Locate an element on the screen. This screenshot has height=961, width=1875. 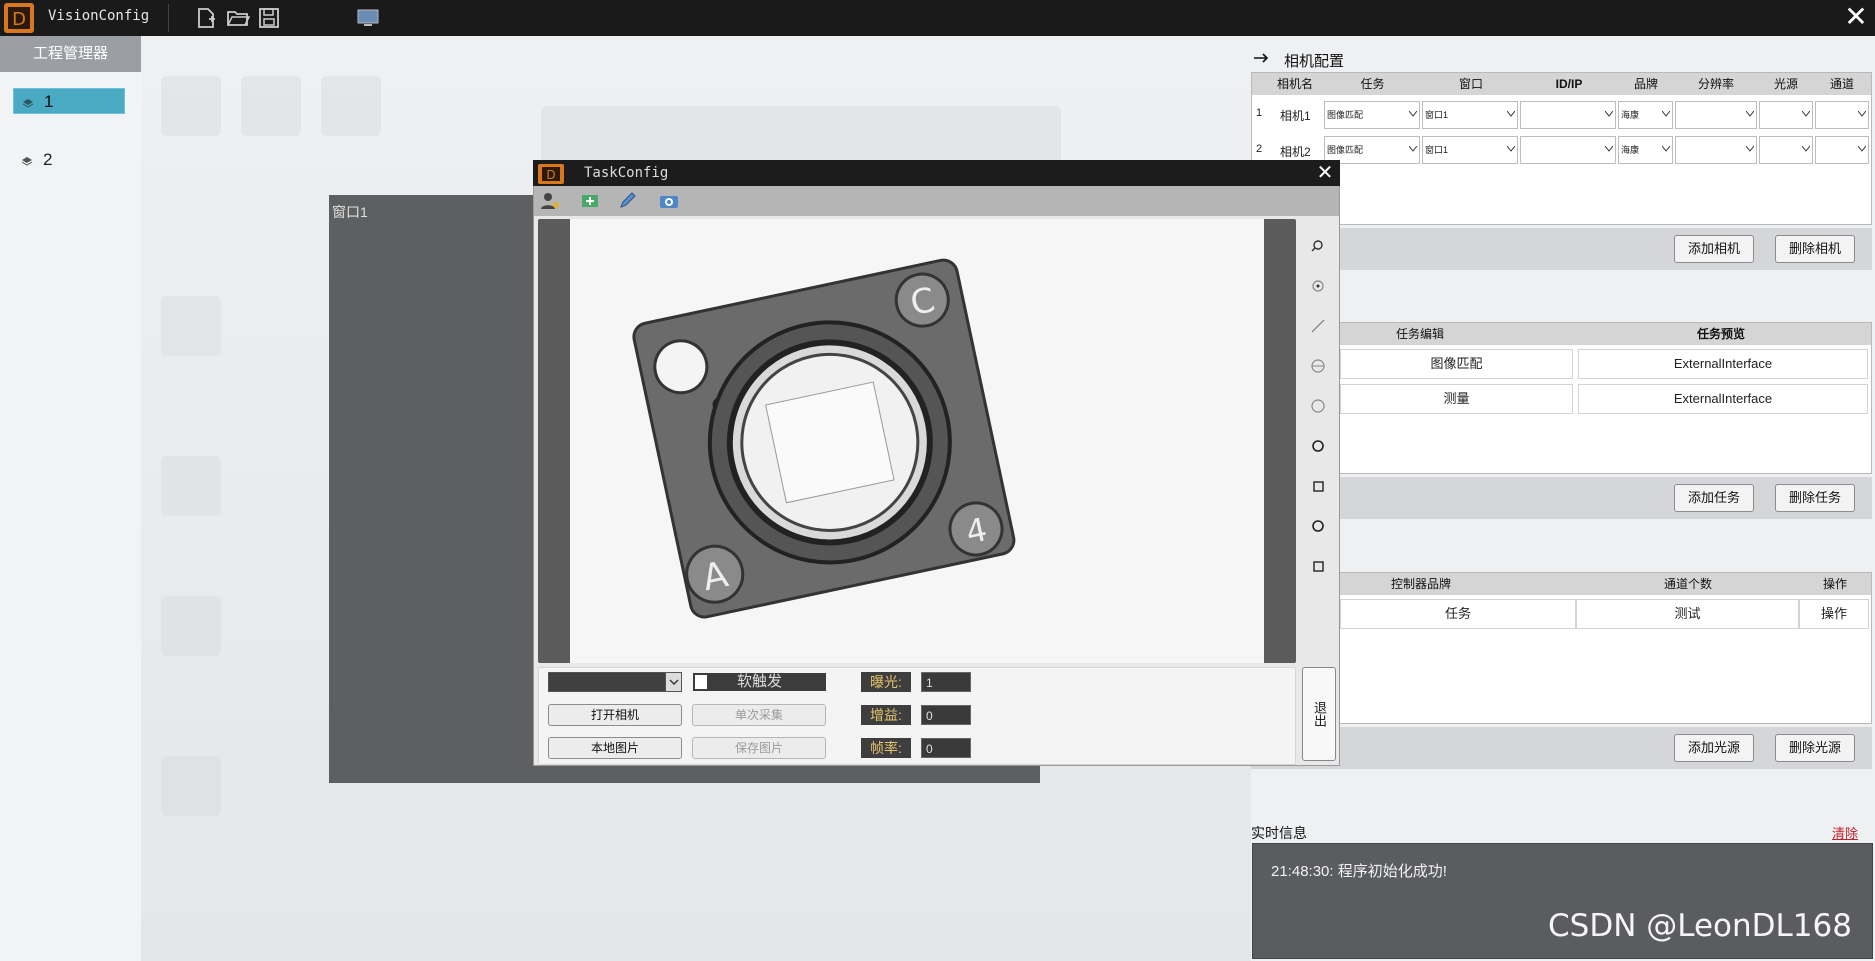
open-camera-button: 打开相机 is located at coordinates (615, 715).